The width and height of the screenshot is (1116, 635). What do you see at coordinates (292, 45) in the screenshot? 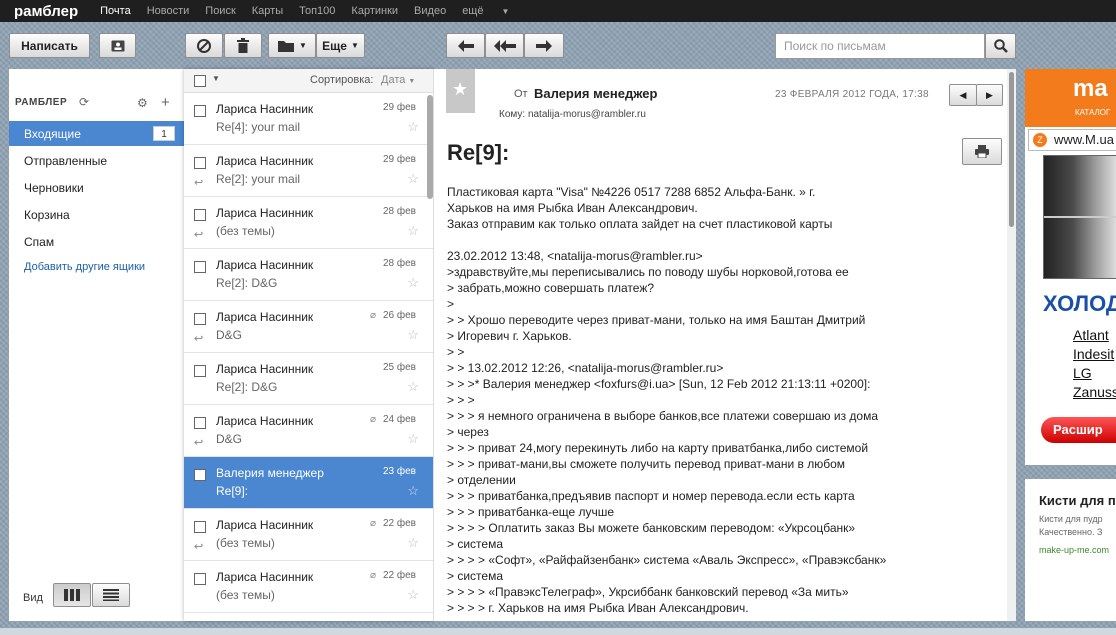
I see `move-folder-button: ▼` at bounding box center [292, 45].